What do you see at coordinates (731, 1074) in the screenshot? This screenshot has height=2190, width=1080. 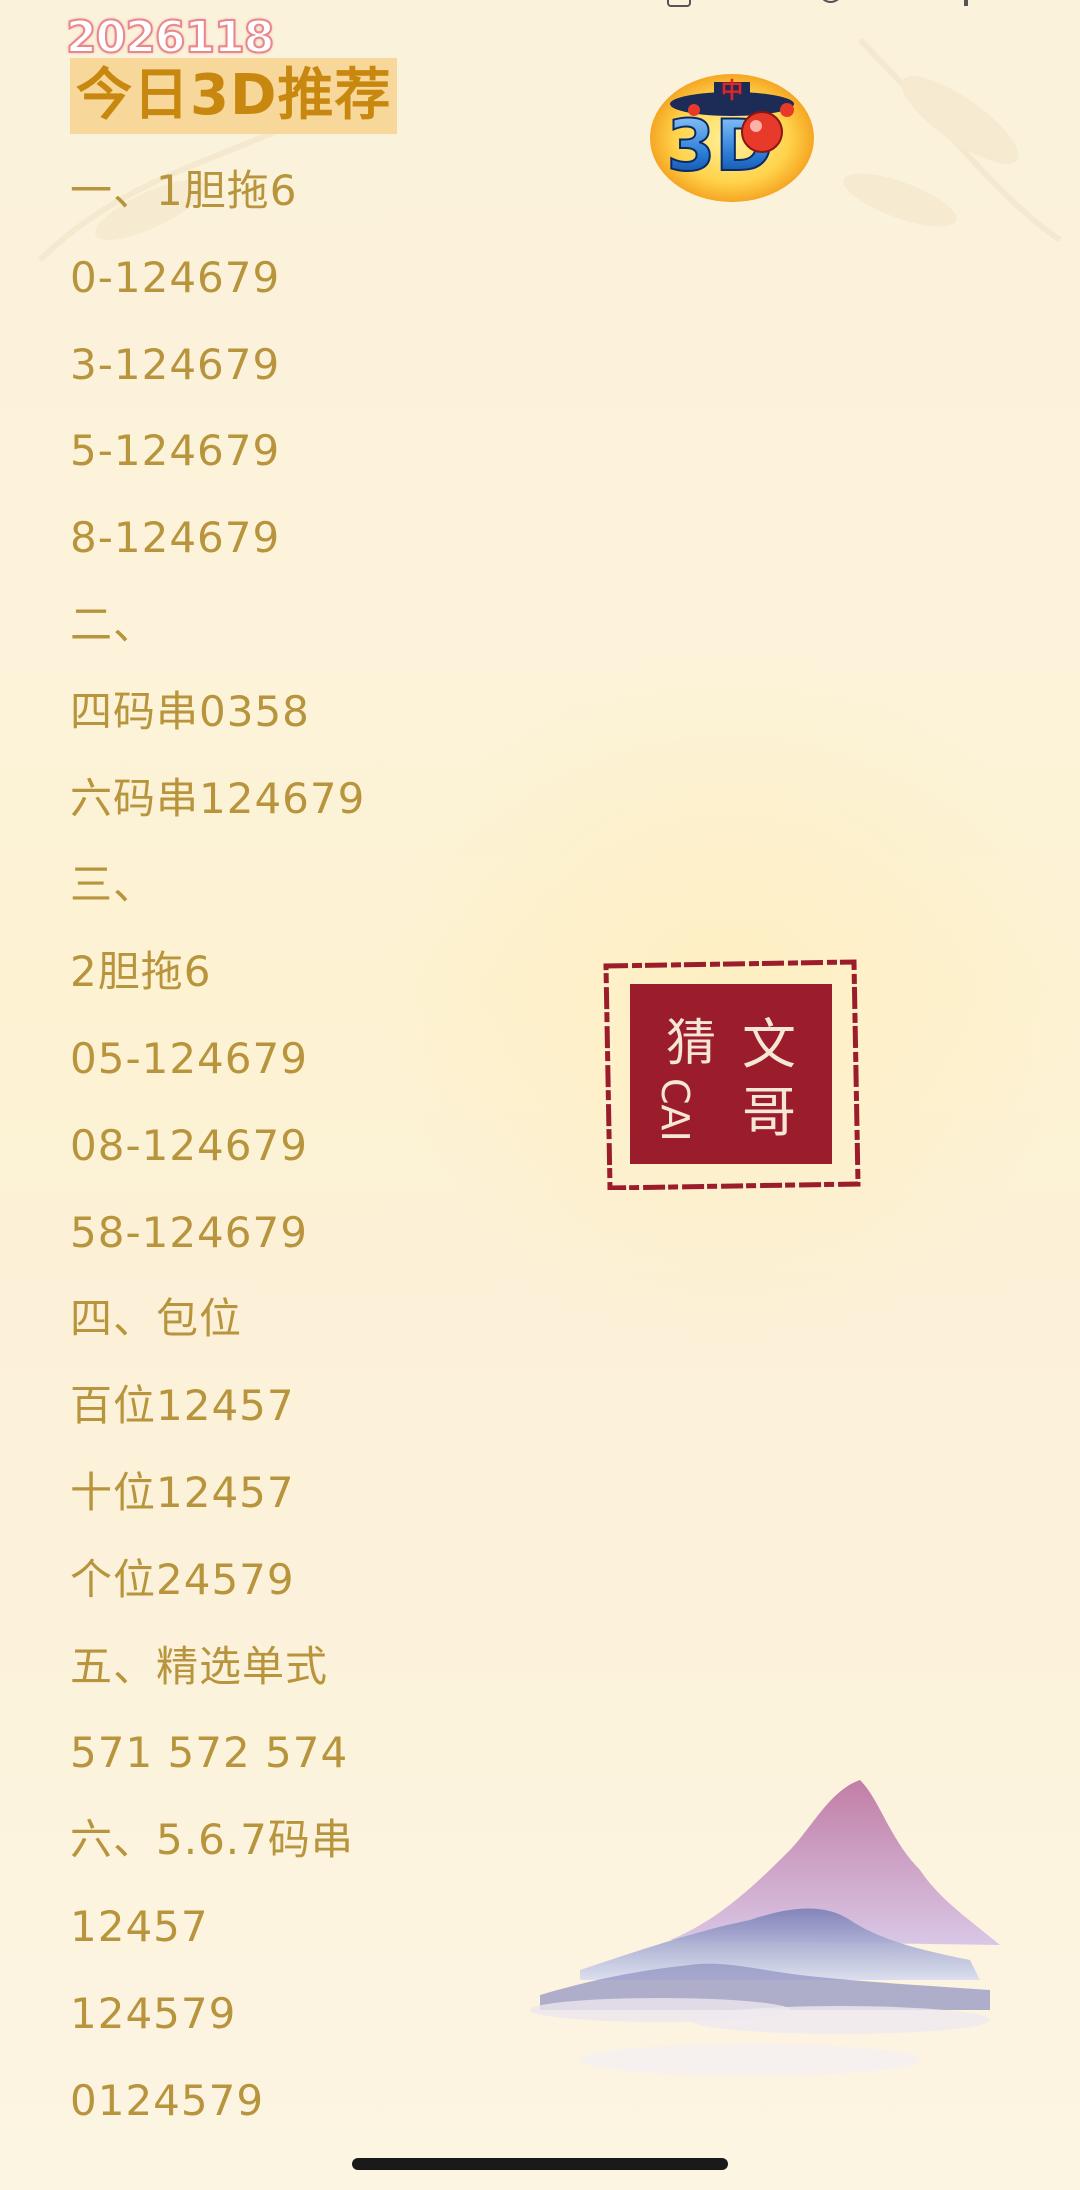 I see `seal-stamp: 文 哥 猜 CAI` at bounding box center [731, 1074].